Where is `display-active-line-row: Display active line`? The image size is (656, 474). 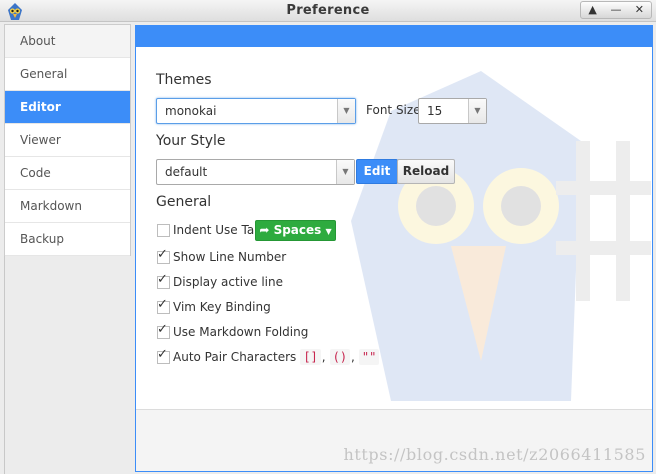 display-active-line-row: Display active line is located at coordinates (220, 281).